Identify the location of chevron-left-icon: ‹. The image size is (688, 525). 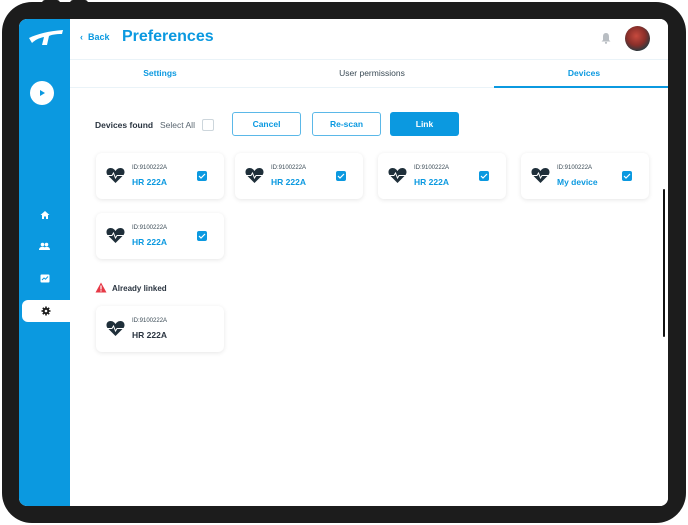
(81, 37).